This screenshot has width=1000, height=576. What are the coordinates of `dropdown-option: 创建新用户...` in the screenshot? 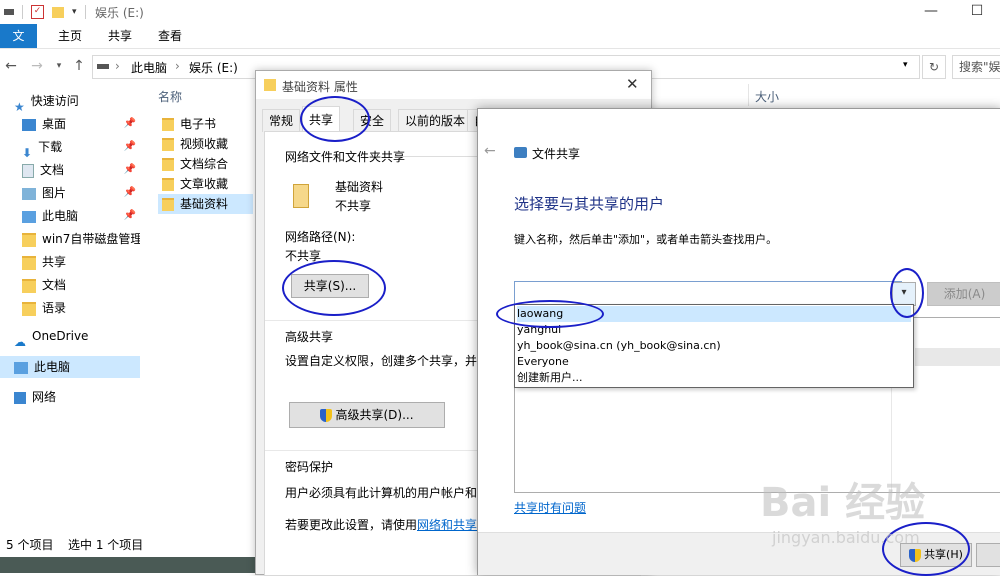 It's located at (714, 378).